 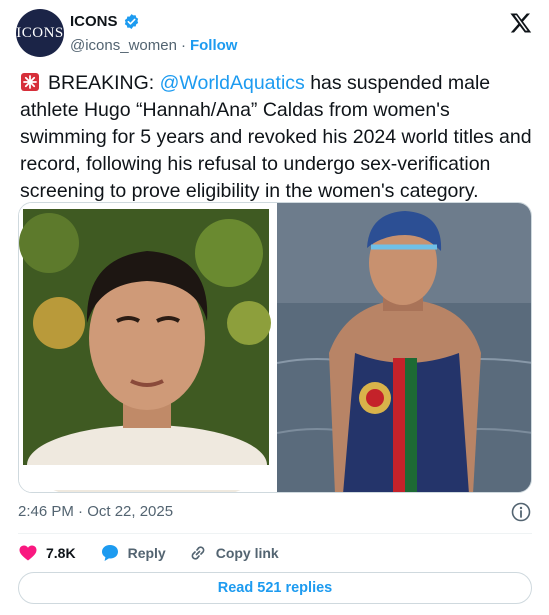 I want to click on mention-link: @WorldAquatics, so click(x=232, y=83).